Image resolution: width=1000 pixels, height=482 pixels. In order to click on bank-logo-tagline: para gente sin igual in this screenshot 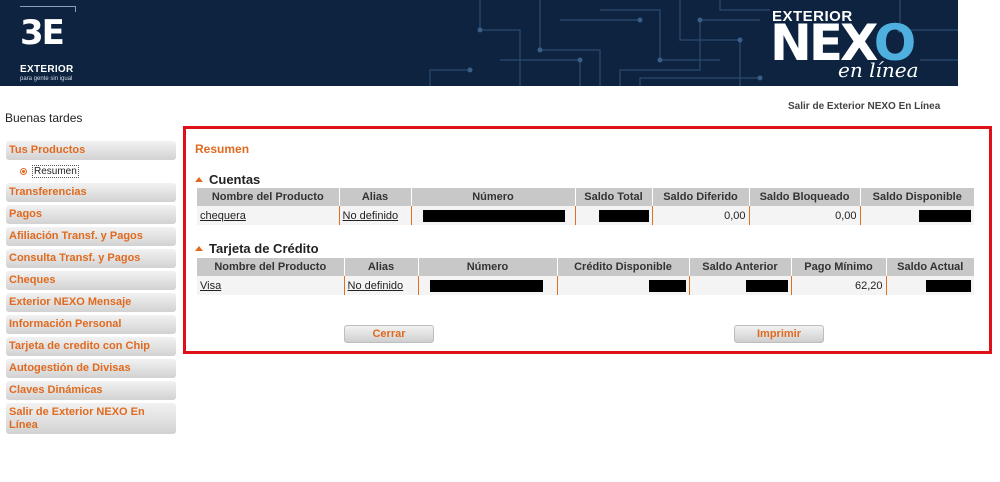, I will do `click(46, 79)`.